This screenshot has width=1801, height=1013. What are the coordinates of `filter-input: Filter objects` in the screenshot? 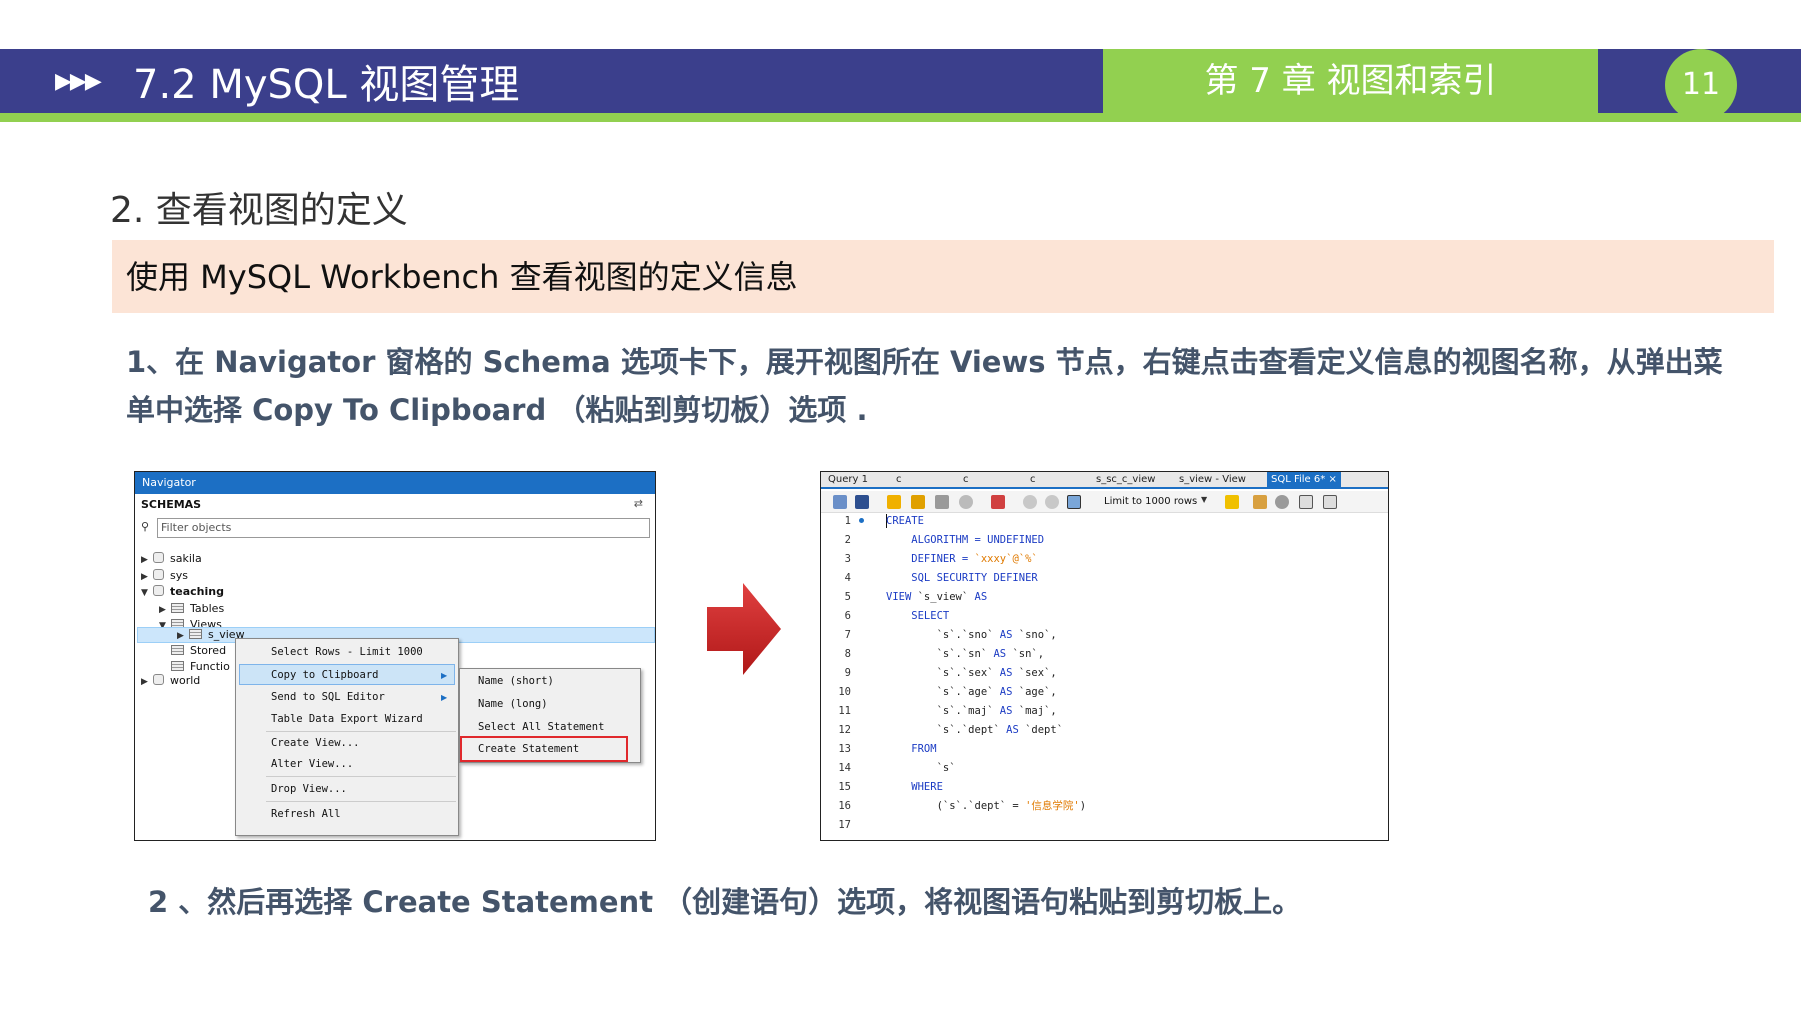 It's located at (403, 528).